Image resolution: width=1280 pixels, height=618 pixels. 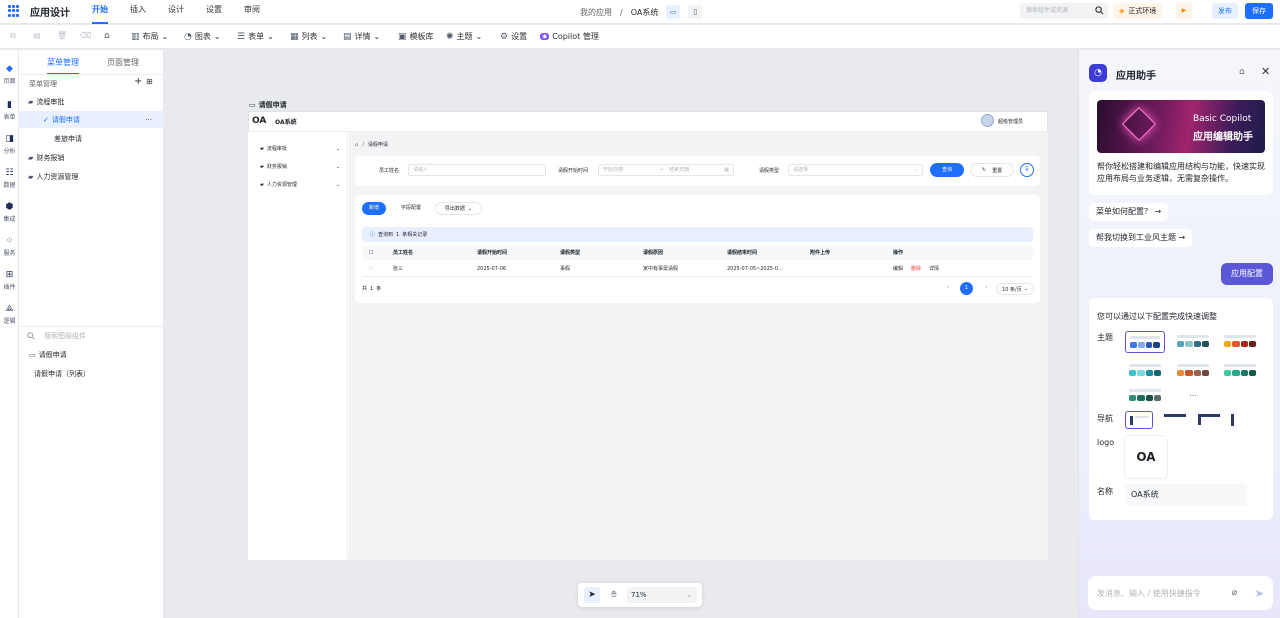 What do you see at coordinates (56, 336) in the screenshot?
I see `layer-search-input: 搜索图层组件` at bounding box center [56, 336].